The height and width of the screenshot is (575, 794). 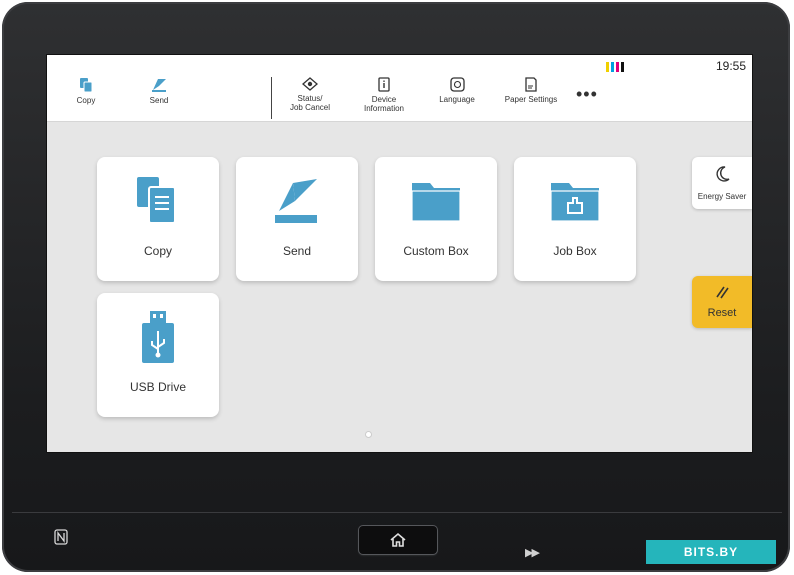 I want to click on usb-drive-tile-label: USB Drive, so click(x=157, y=387).